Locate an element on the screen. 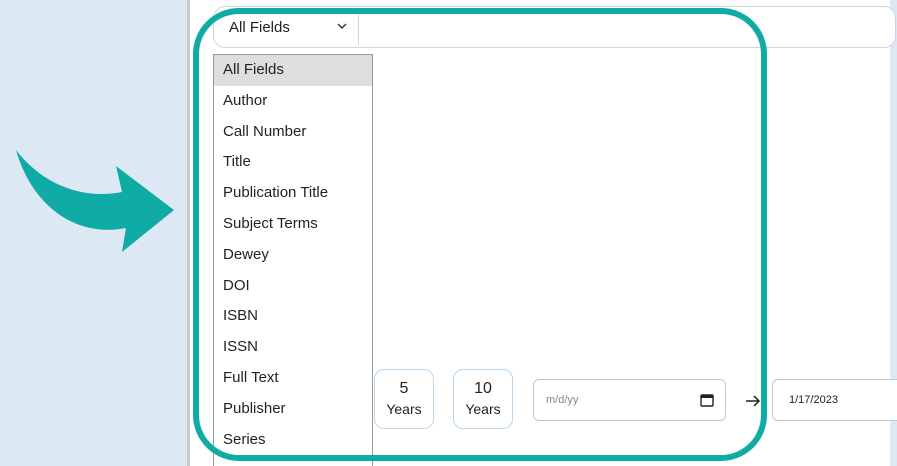 This screenshot has height=466, width=897. dropdown-option-series: Series is located at coordinates (293, 440).